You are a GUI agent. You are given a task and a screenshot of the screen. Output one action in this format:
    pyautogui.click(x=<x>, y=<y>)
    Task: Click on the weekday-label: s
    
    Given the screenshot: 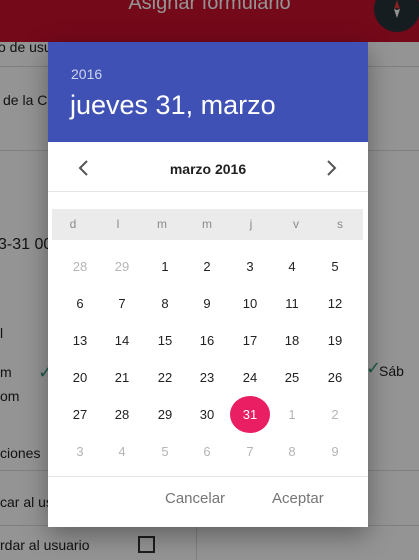 What is the action you would take?
    pyautogui.click(x=340, y=224)
    